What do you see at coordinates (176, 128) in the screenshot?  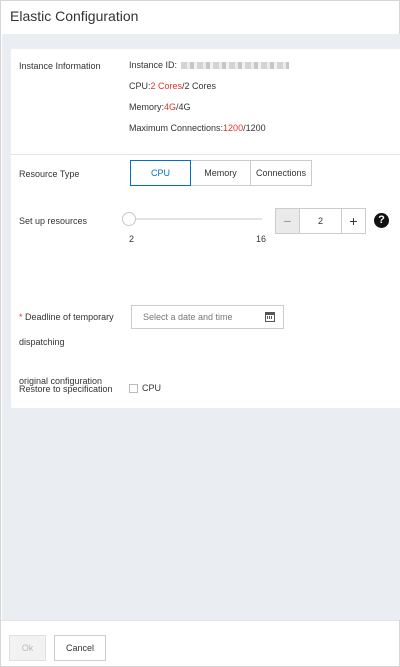 I see `connections-prefix: Maximum Connections:` at bounding box center [176, 128].